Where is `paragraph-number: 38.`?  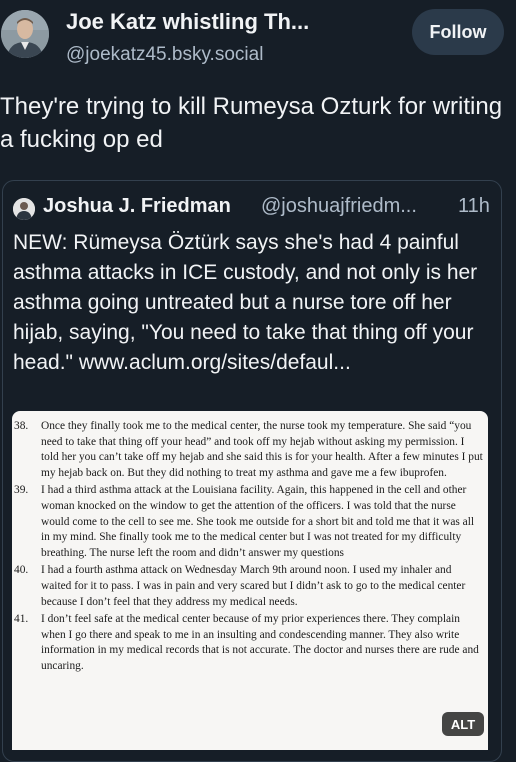
paragraph-number: 38. is located at coordinates (21, 426).